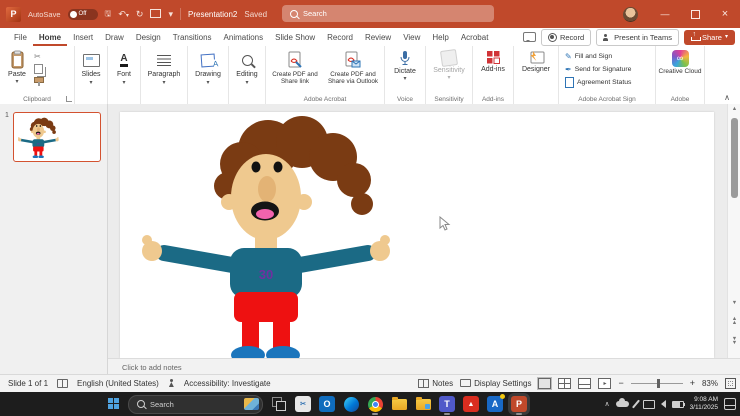  Describe the element at coordinates (83, 37) in the screenshot. I see `tab-insert: Insert` at that location.